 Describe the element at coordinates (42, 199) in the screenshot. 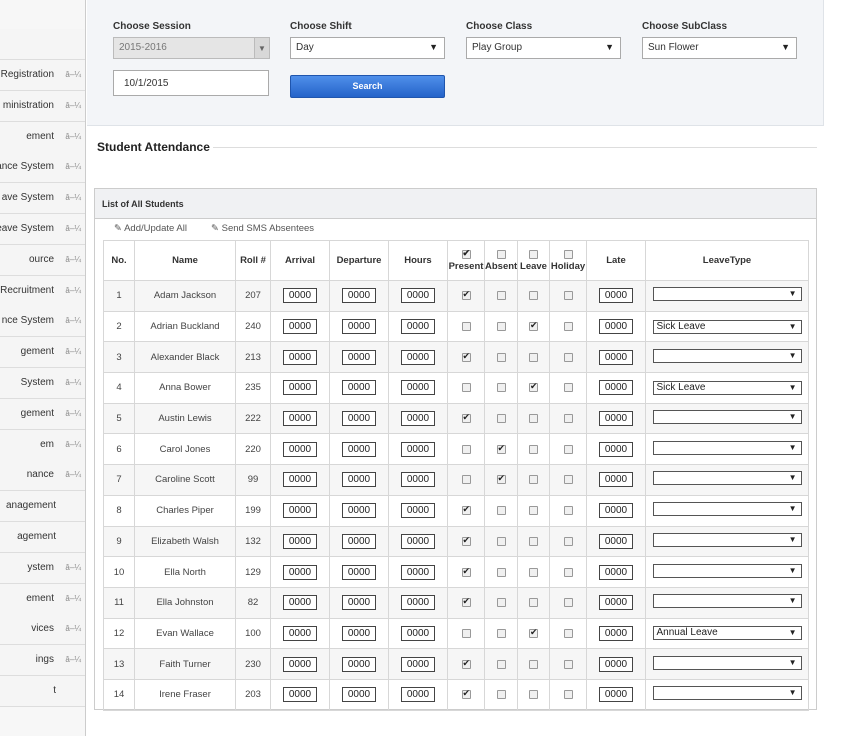

I see `sidebar-item: ave System â–¼` at that location.